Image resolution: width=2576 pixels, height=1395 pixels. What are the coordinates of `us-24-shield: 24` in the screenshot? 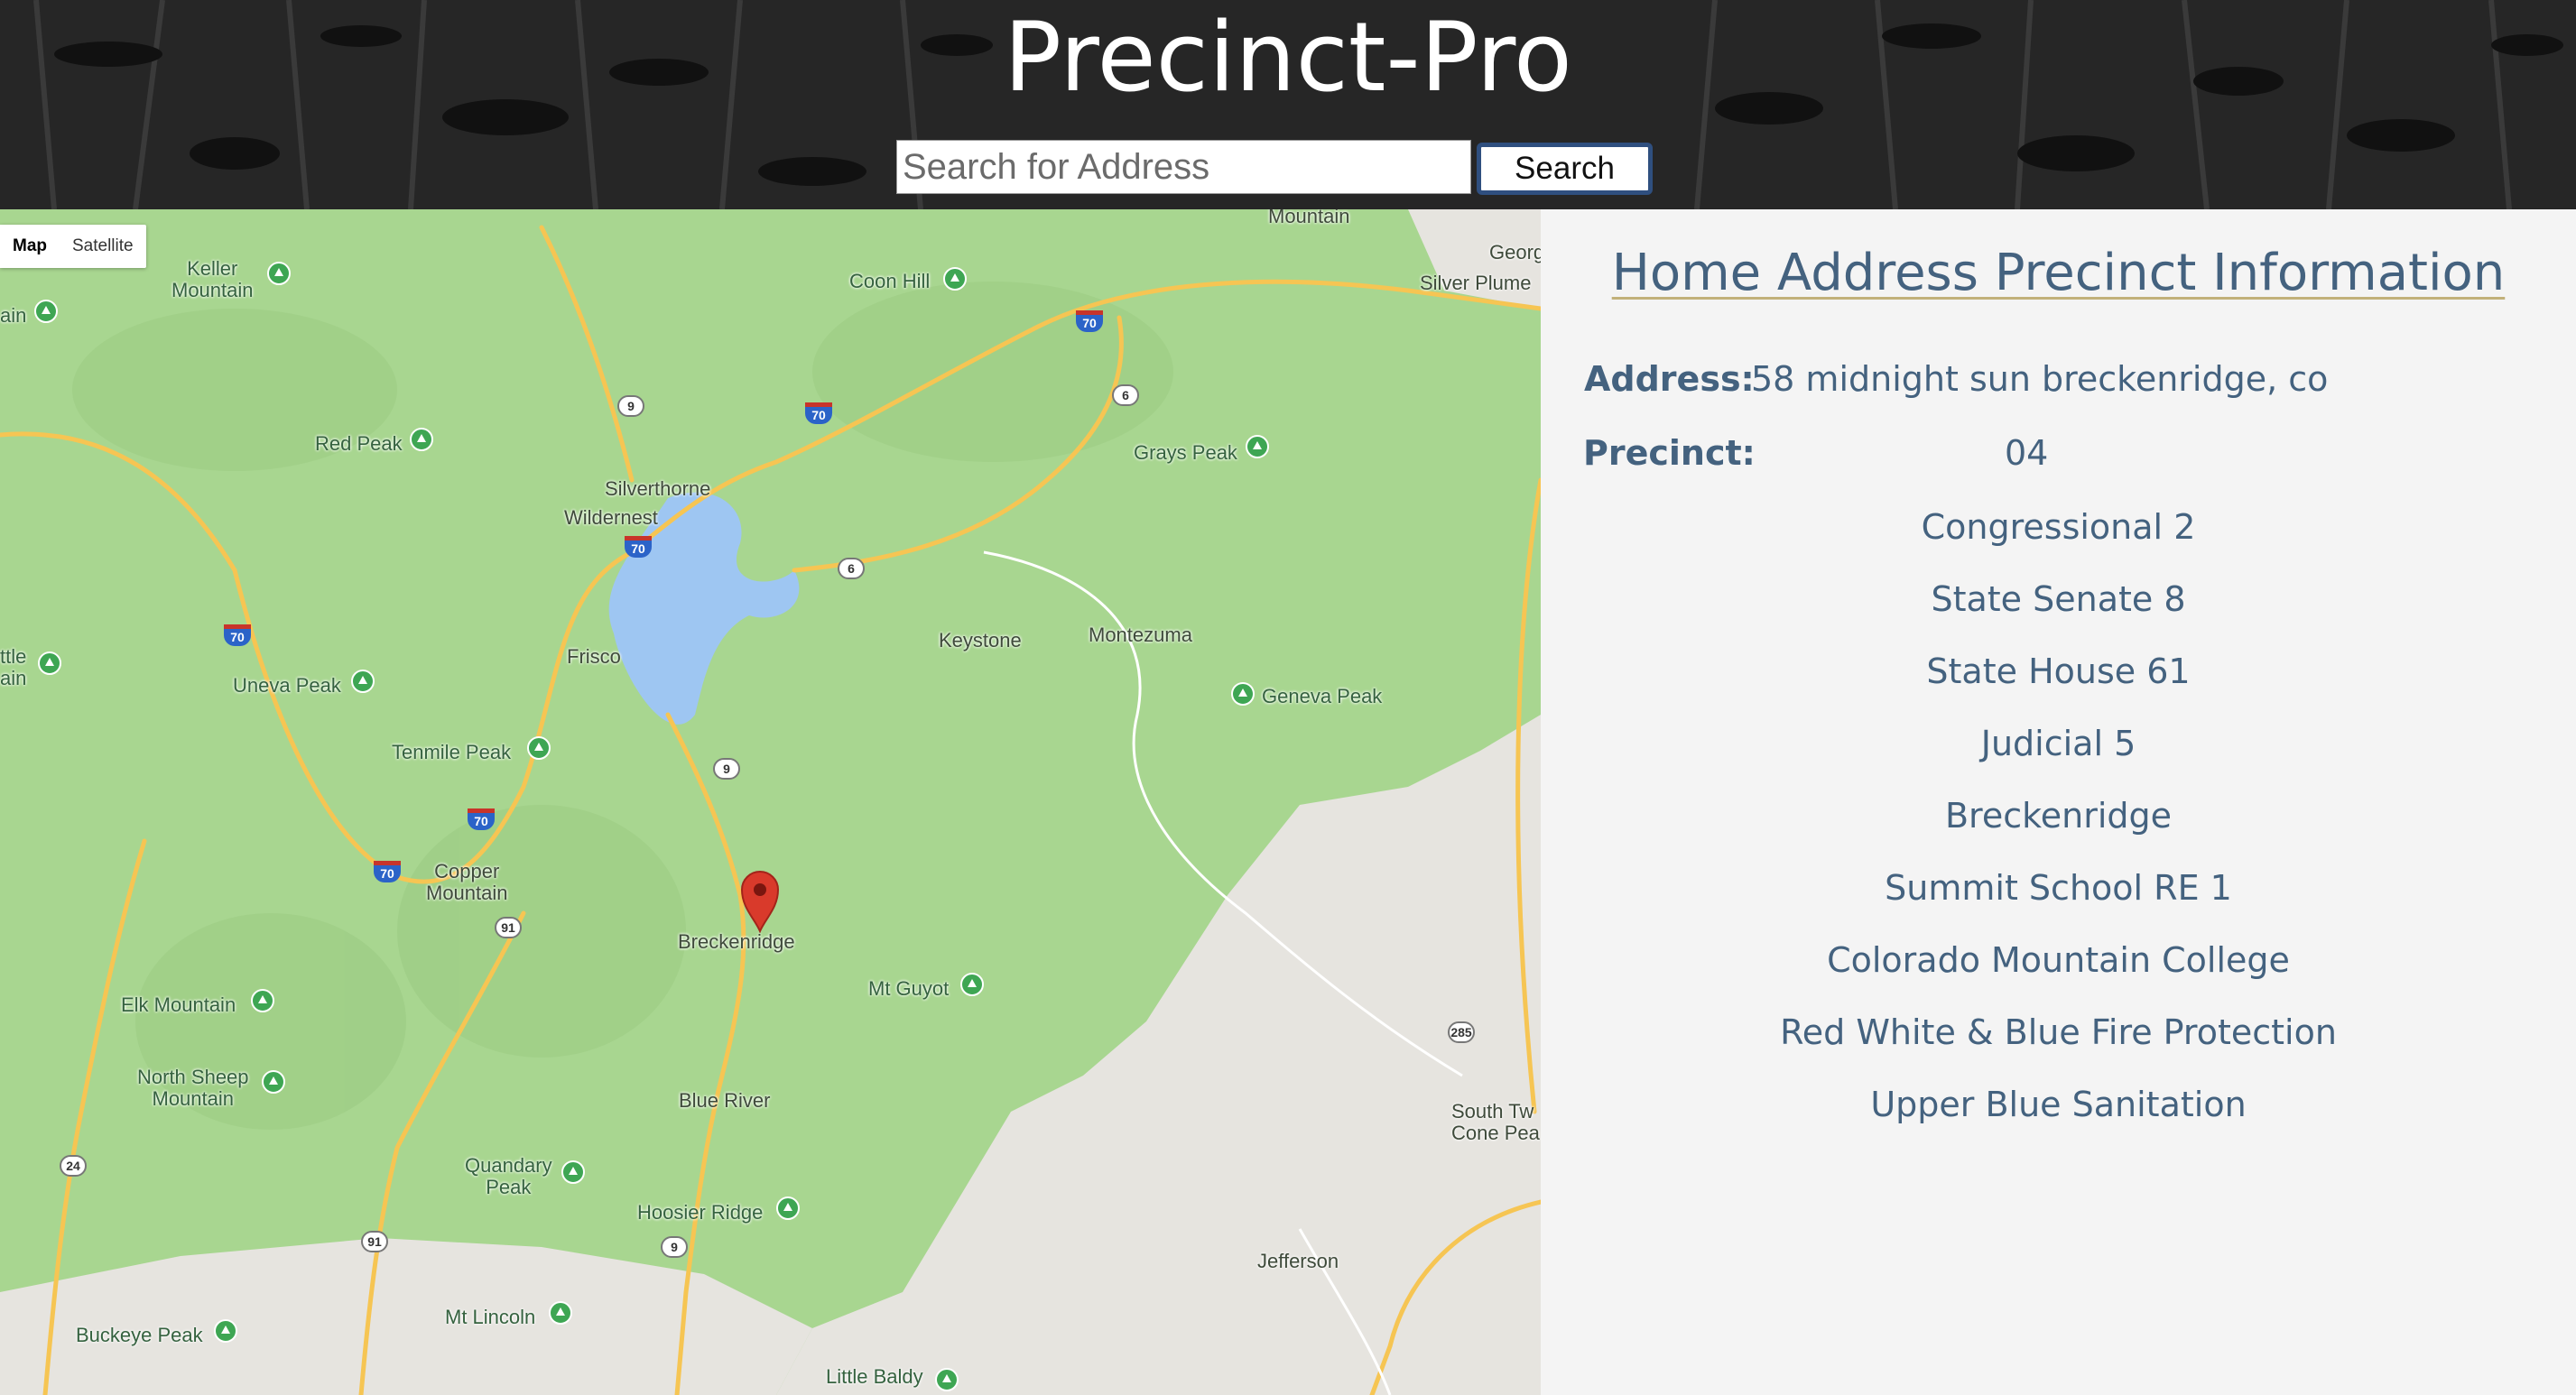 It's located at (73, 1166).